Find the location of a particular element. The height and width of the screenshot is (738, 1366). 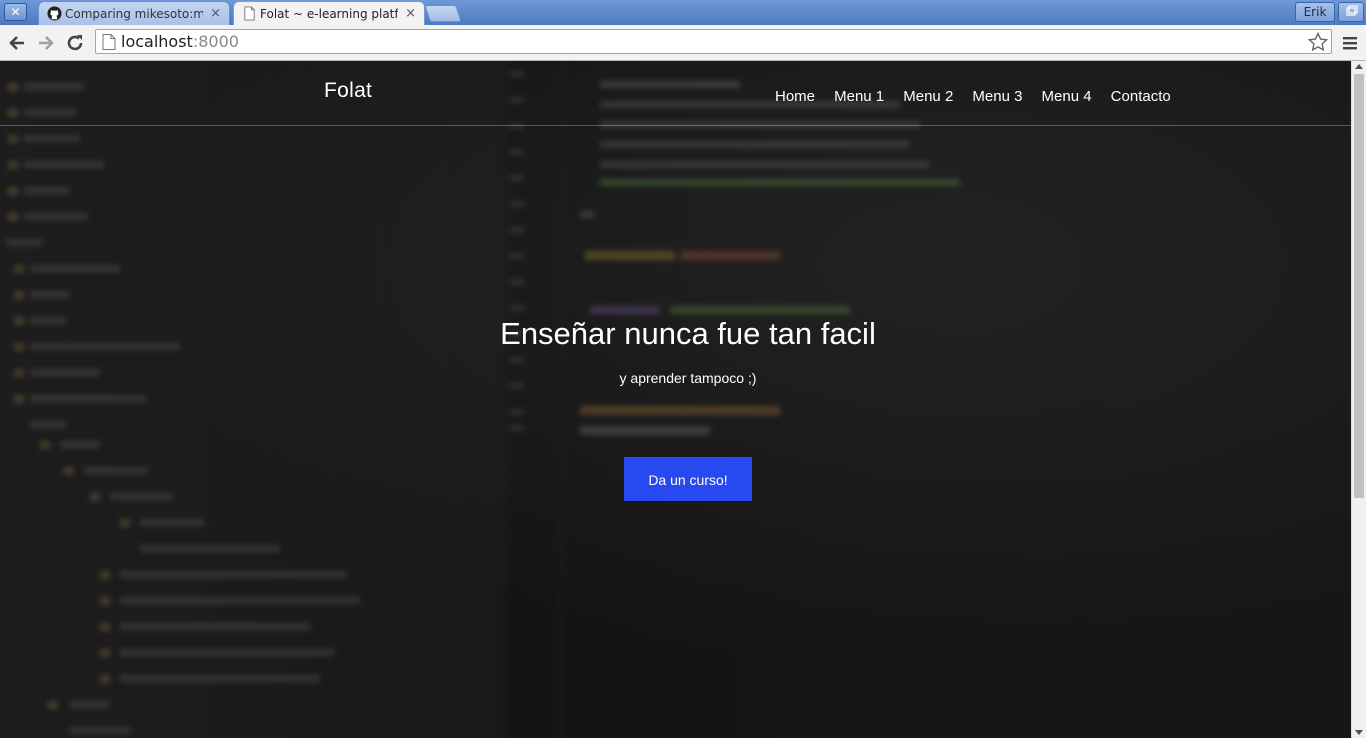

nav-link-menu-3: Menu 3 is located at coordinates (997, 96).